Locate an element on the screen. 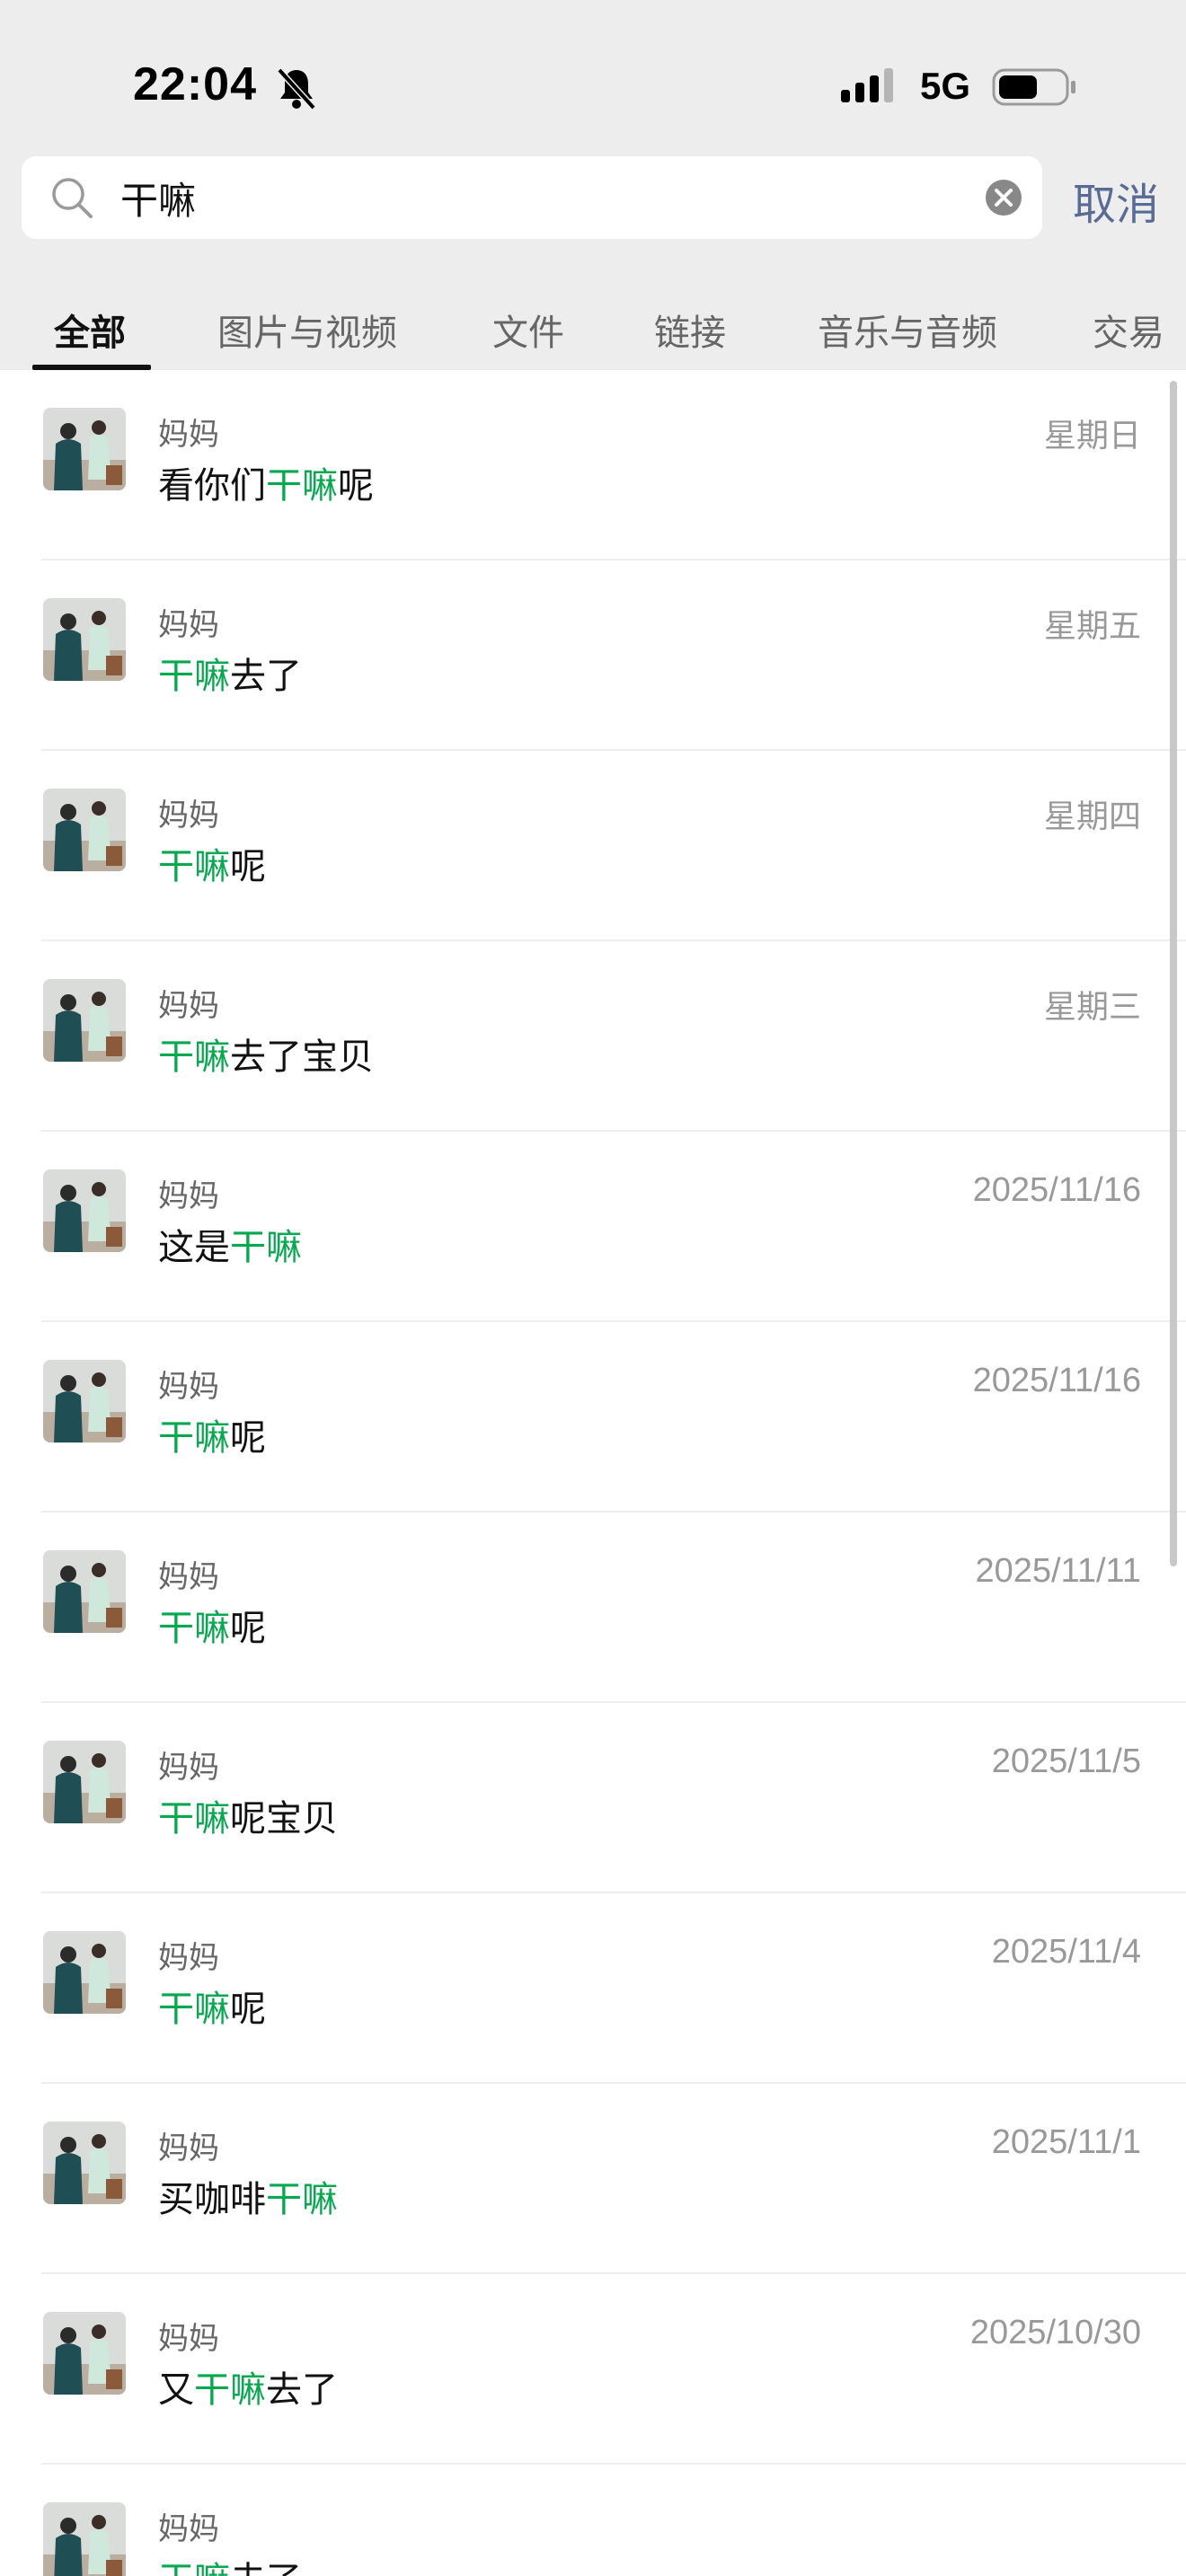  clear-icon is located at coordinates (1003, 197).